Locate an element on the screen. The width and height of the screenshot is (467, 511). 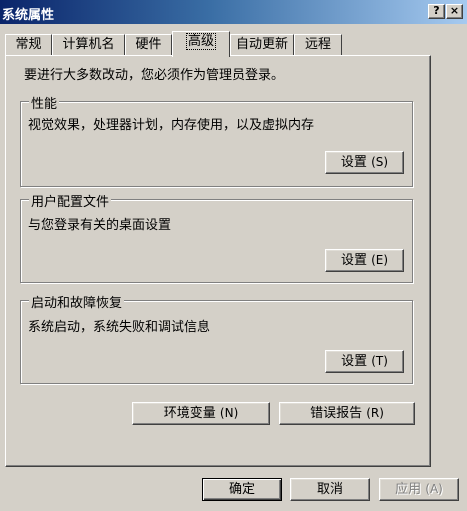
button-label: 环境变量 is located at coordinates (189, 413).